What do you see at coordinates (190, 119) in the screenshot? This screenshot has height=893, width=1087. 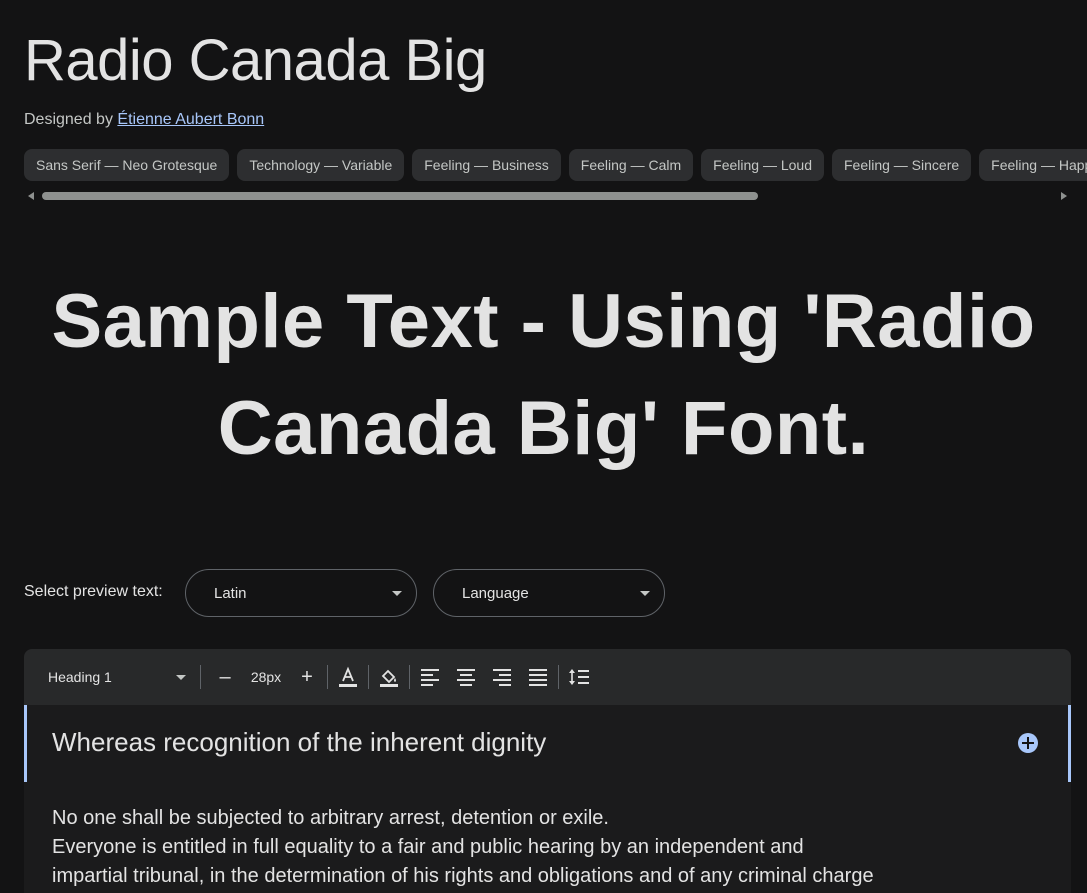 I see `designer-link: Étienne Aubert Bonn` at bounding box center [190, 119].